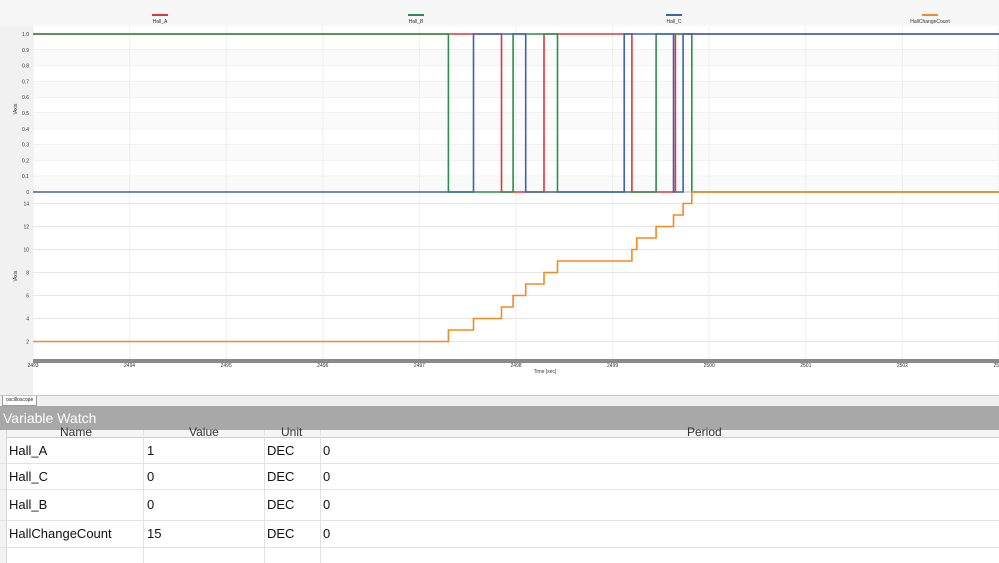 The height and width of the screenshot is (563, 999). I want to click on tick-label: 0.9, so click(25, 51).